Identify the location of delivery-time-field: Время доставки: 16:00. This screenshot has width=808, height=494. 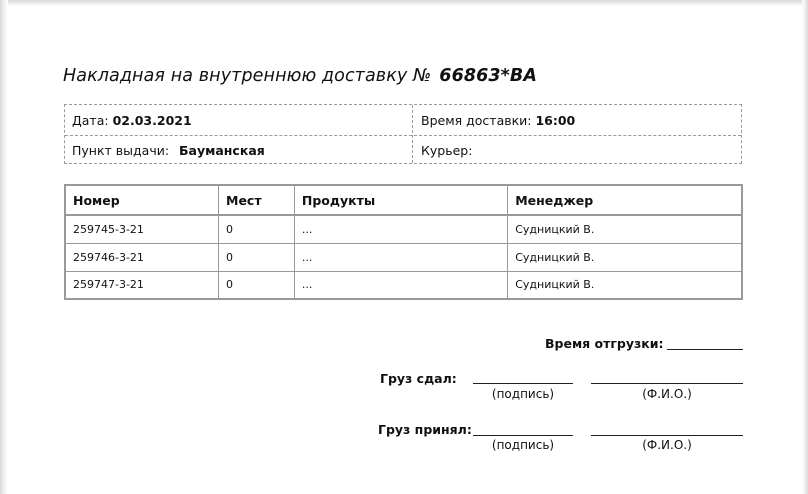
(498, 121).